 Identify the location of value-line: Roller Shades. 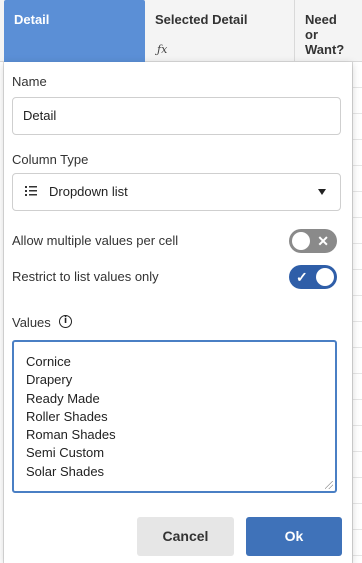
(67, 416).